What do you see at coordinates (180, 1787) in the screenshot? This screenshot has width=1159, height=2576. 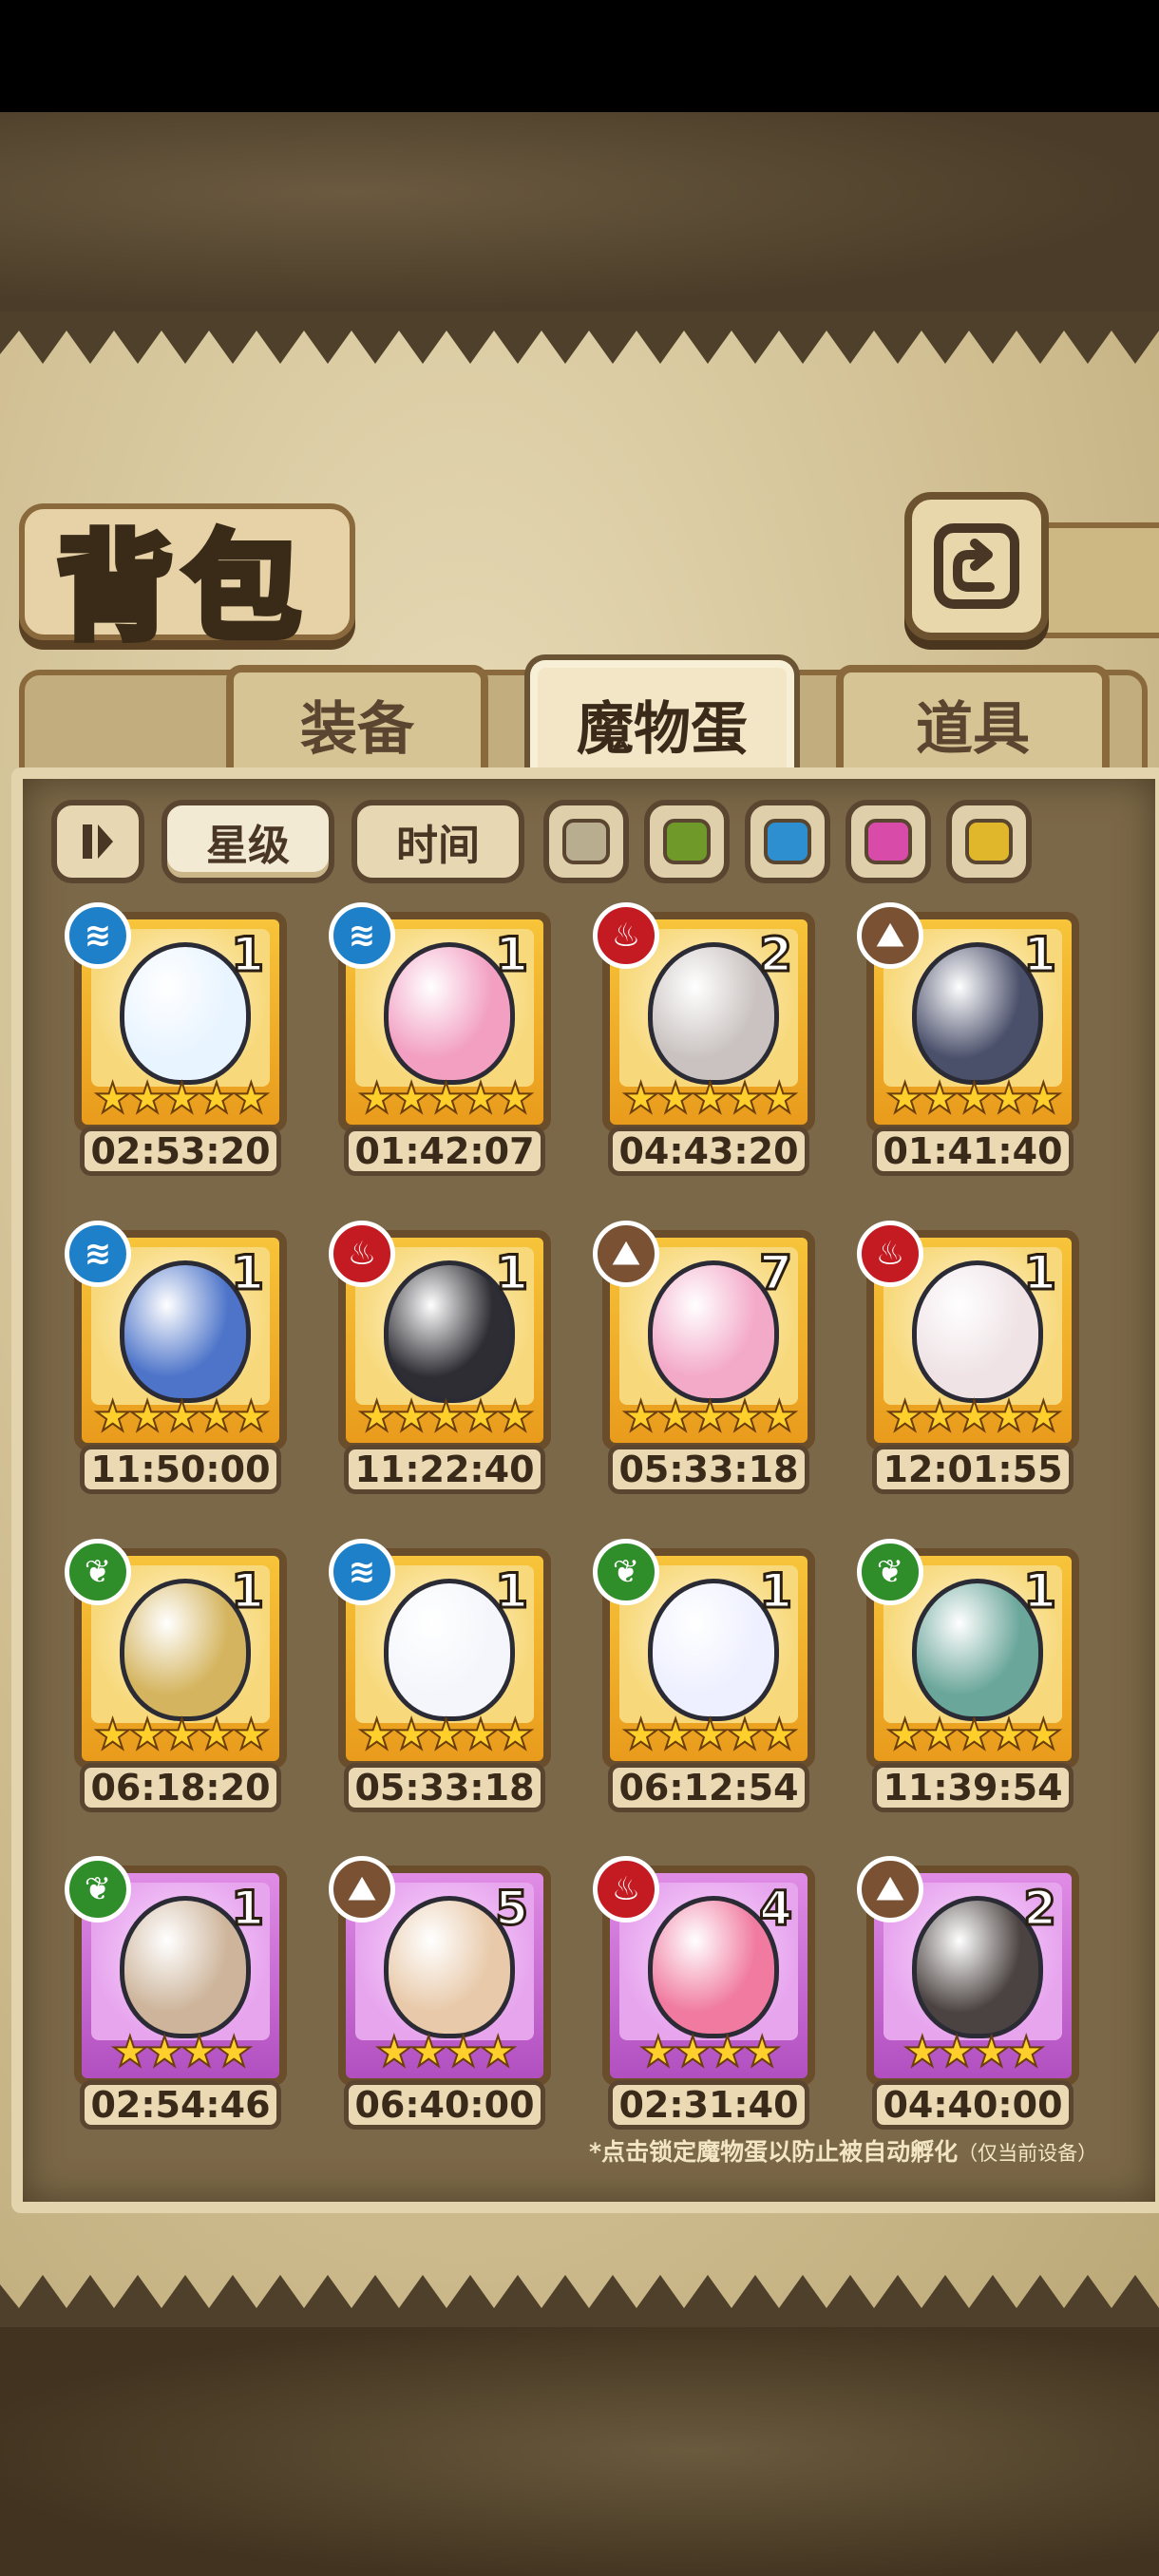 I see `hatch-timer: 06:18:20` at bounding box center [180, 1787].